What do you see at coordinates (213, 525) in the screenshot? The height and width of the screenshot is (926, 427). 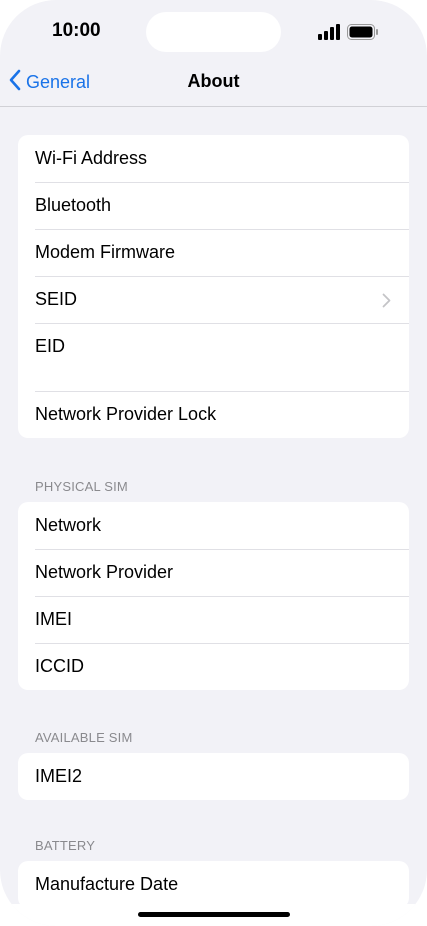 I see `row-network: Network` at bounding box center [213, 525].